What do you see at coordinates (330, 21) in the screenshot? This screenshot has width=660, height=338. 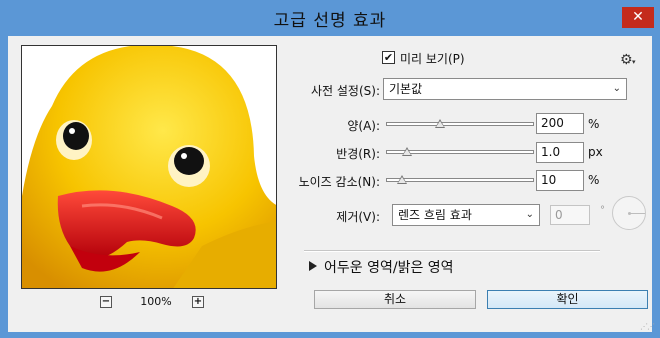 I see `window-title: 고급 선명 효과` at bounding box center [330, 21].